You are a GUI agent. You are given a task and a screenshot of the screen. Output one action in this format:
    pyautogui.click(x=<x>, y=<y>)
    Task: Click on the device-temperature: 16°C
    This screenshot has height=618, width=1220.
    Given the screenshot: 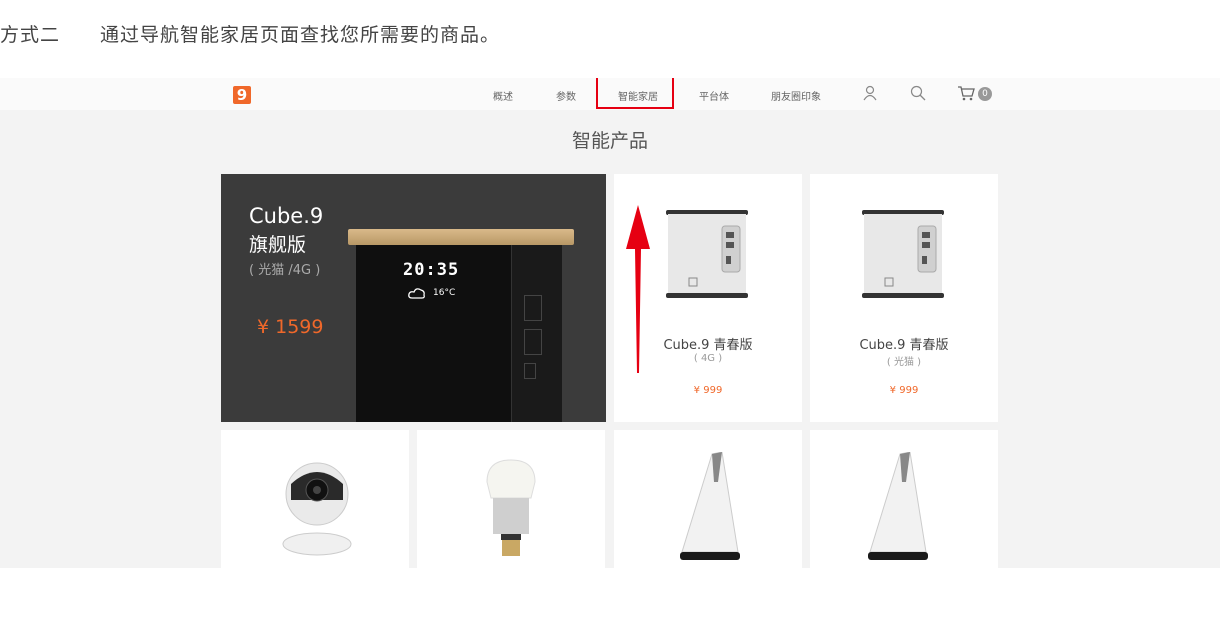 What is the action you would take?
    pyautogui.click(x=444, y=293)
    